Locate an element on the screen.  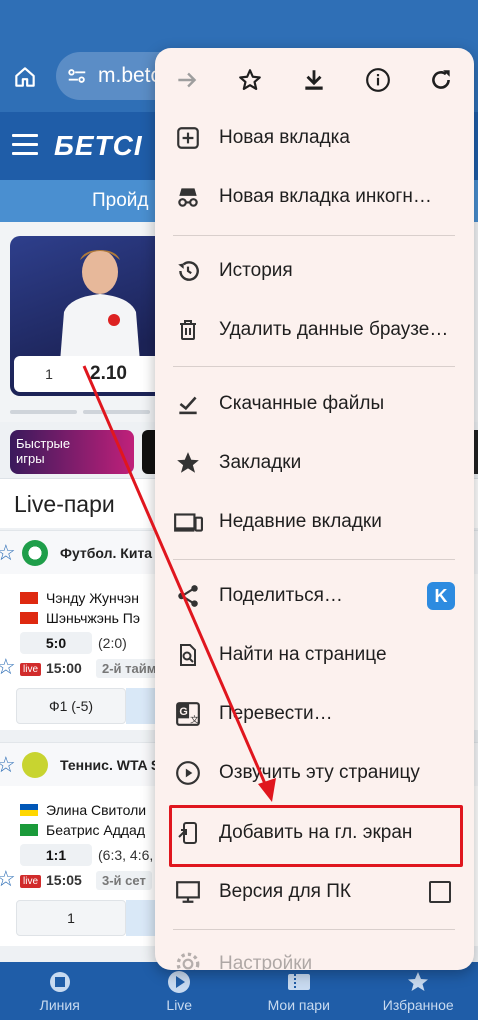
info-icon is located at coordinates (378, 80).